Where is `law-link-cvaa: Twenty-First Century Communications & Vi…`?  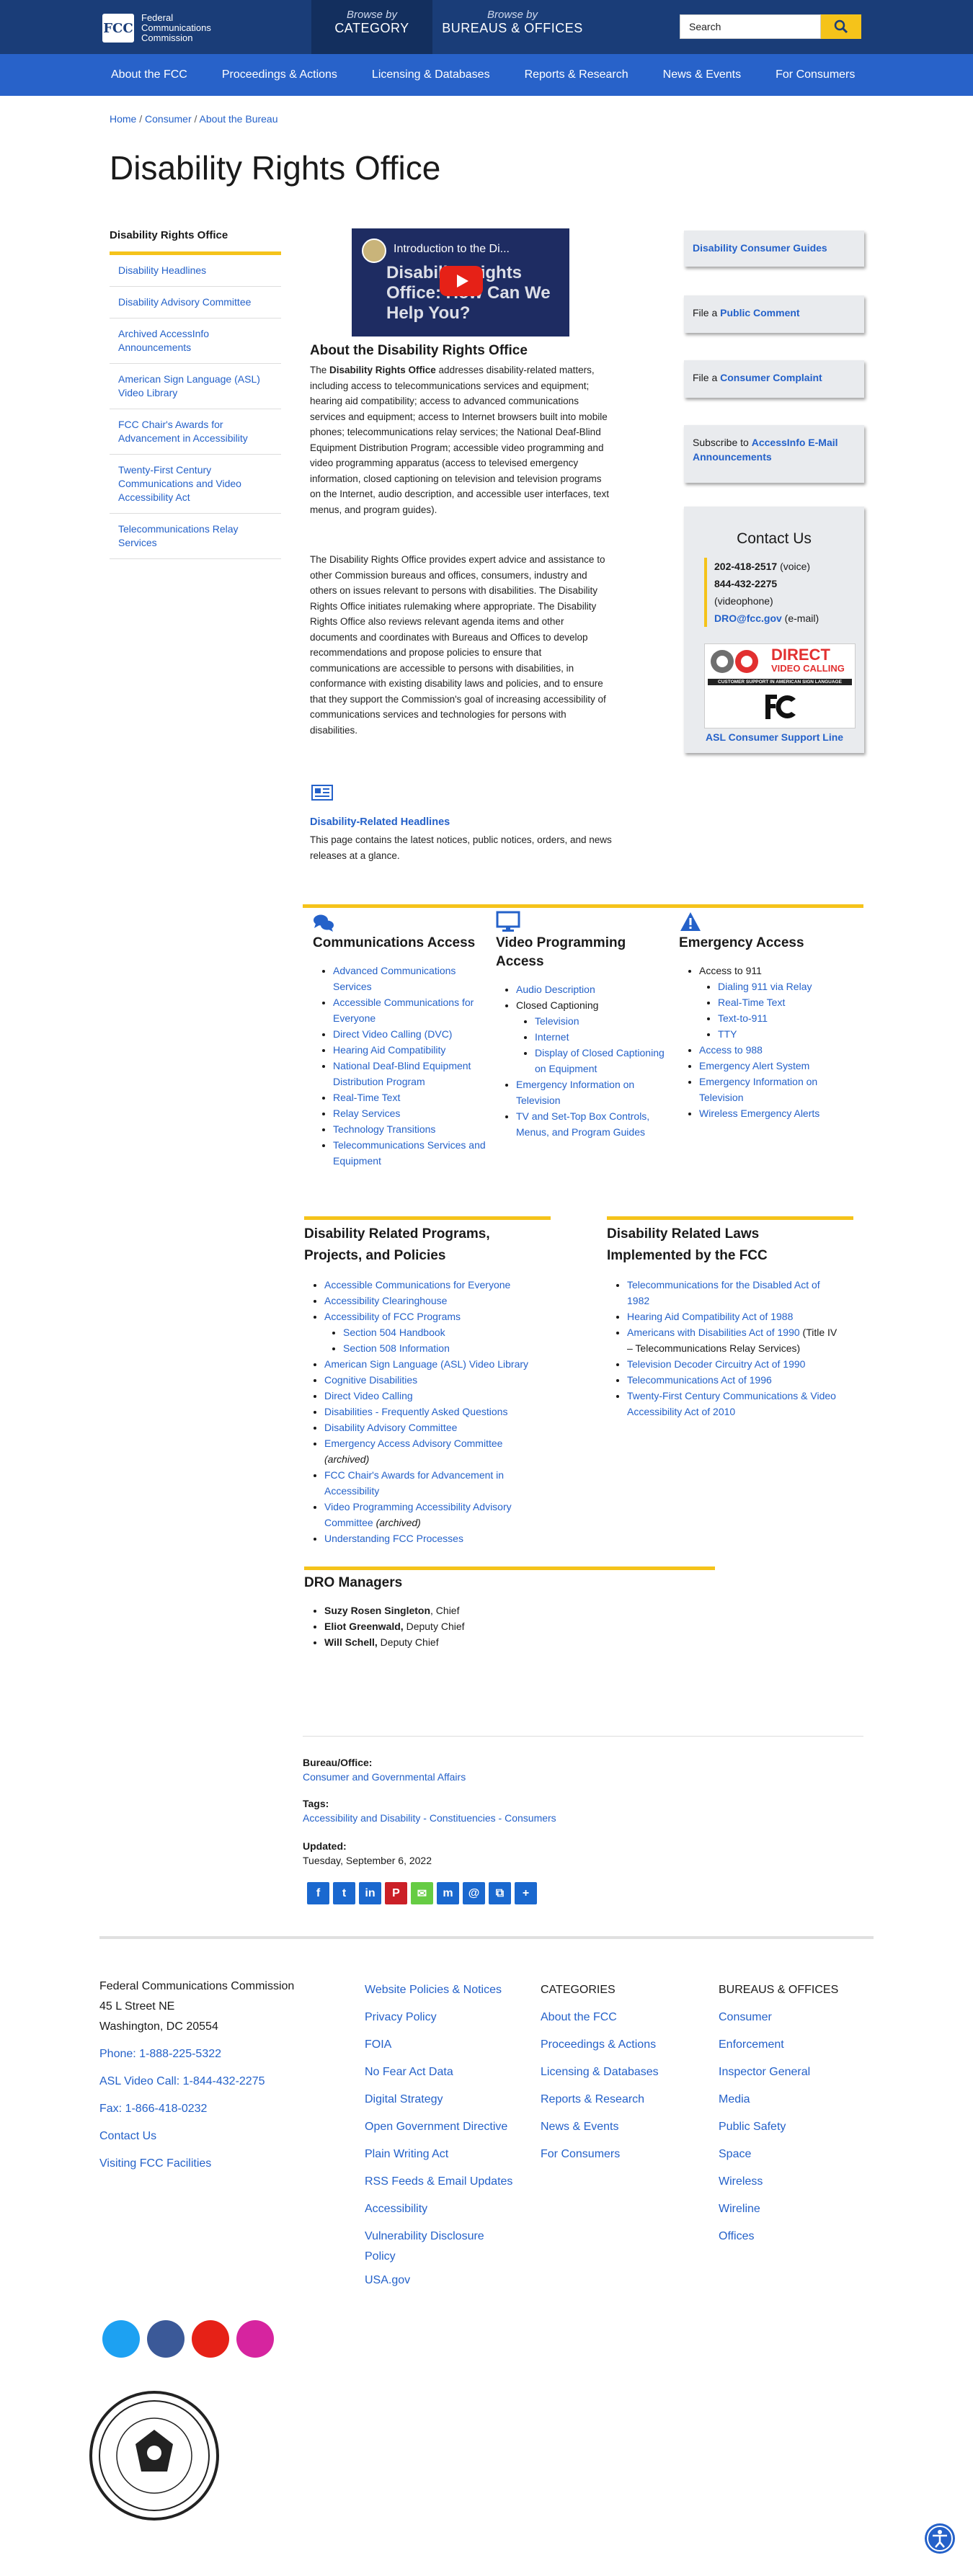
law-link-cvaa: Twenty-First Century Communications & Vi… is located at coordinates (731, 1403).